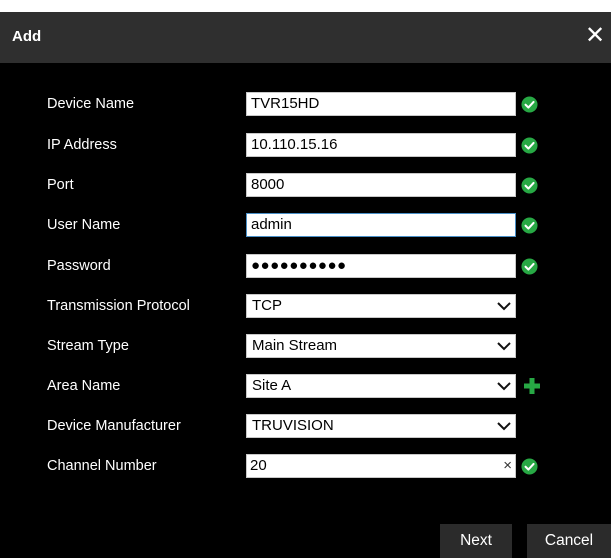 The image size is (611, 558). What do you see at coordinates (532, 386) in the screenshot?
I see `add-area-plus-icon` at bounding box center [532, 386].